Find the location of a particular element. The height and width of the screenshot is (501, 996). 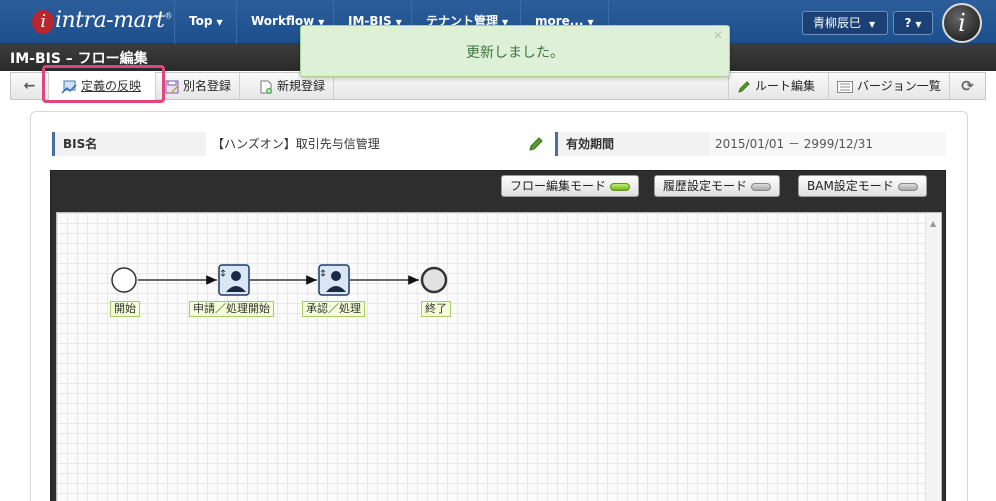

nav-item-top: Top ▼ is located at coordinates (205, 22).